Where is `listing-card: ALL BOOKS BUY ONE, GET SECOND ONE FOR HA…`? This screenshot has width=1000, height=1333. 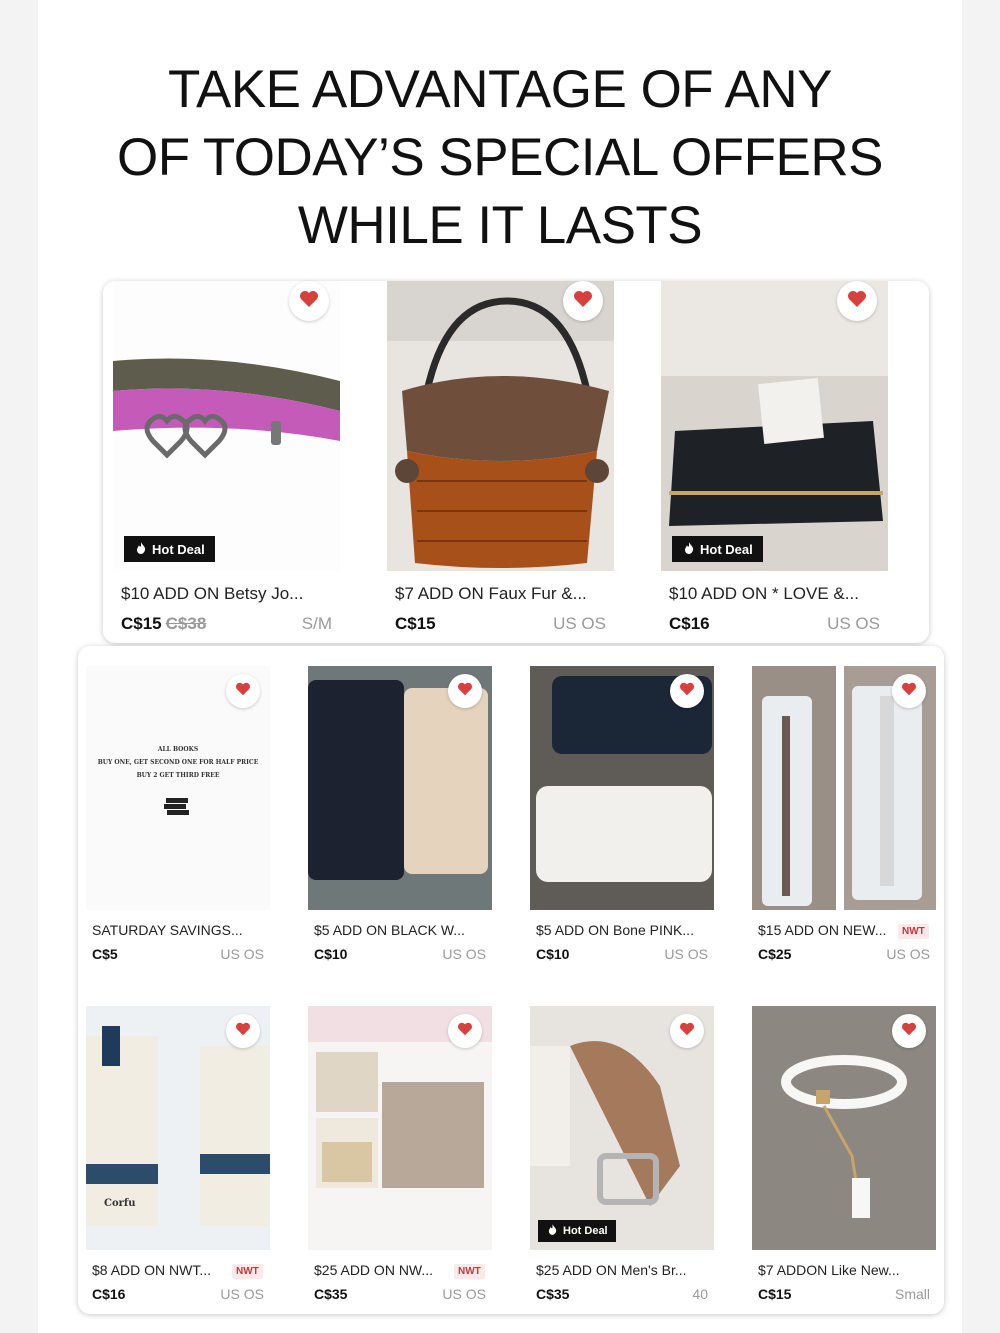
listing-card: ALL BOOKS BUY ONE, GET SECOND ONE FOR HA… is located at coordinates (178, 816).